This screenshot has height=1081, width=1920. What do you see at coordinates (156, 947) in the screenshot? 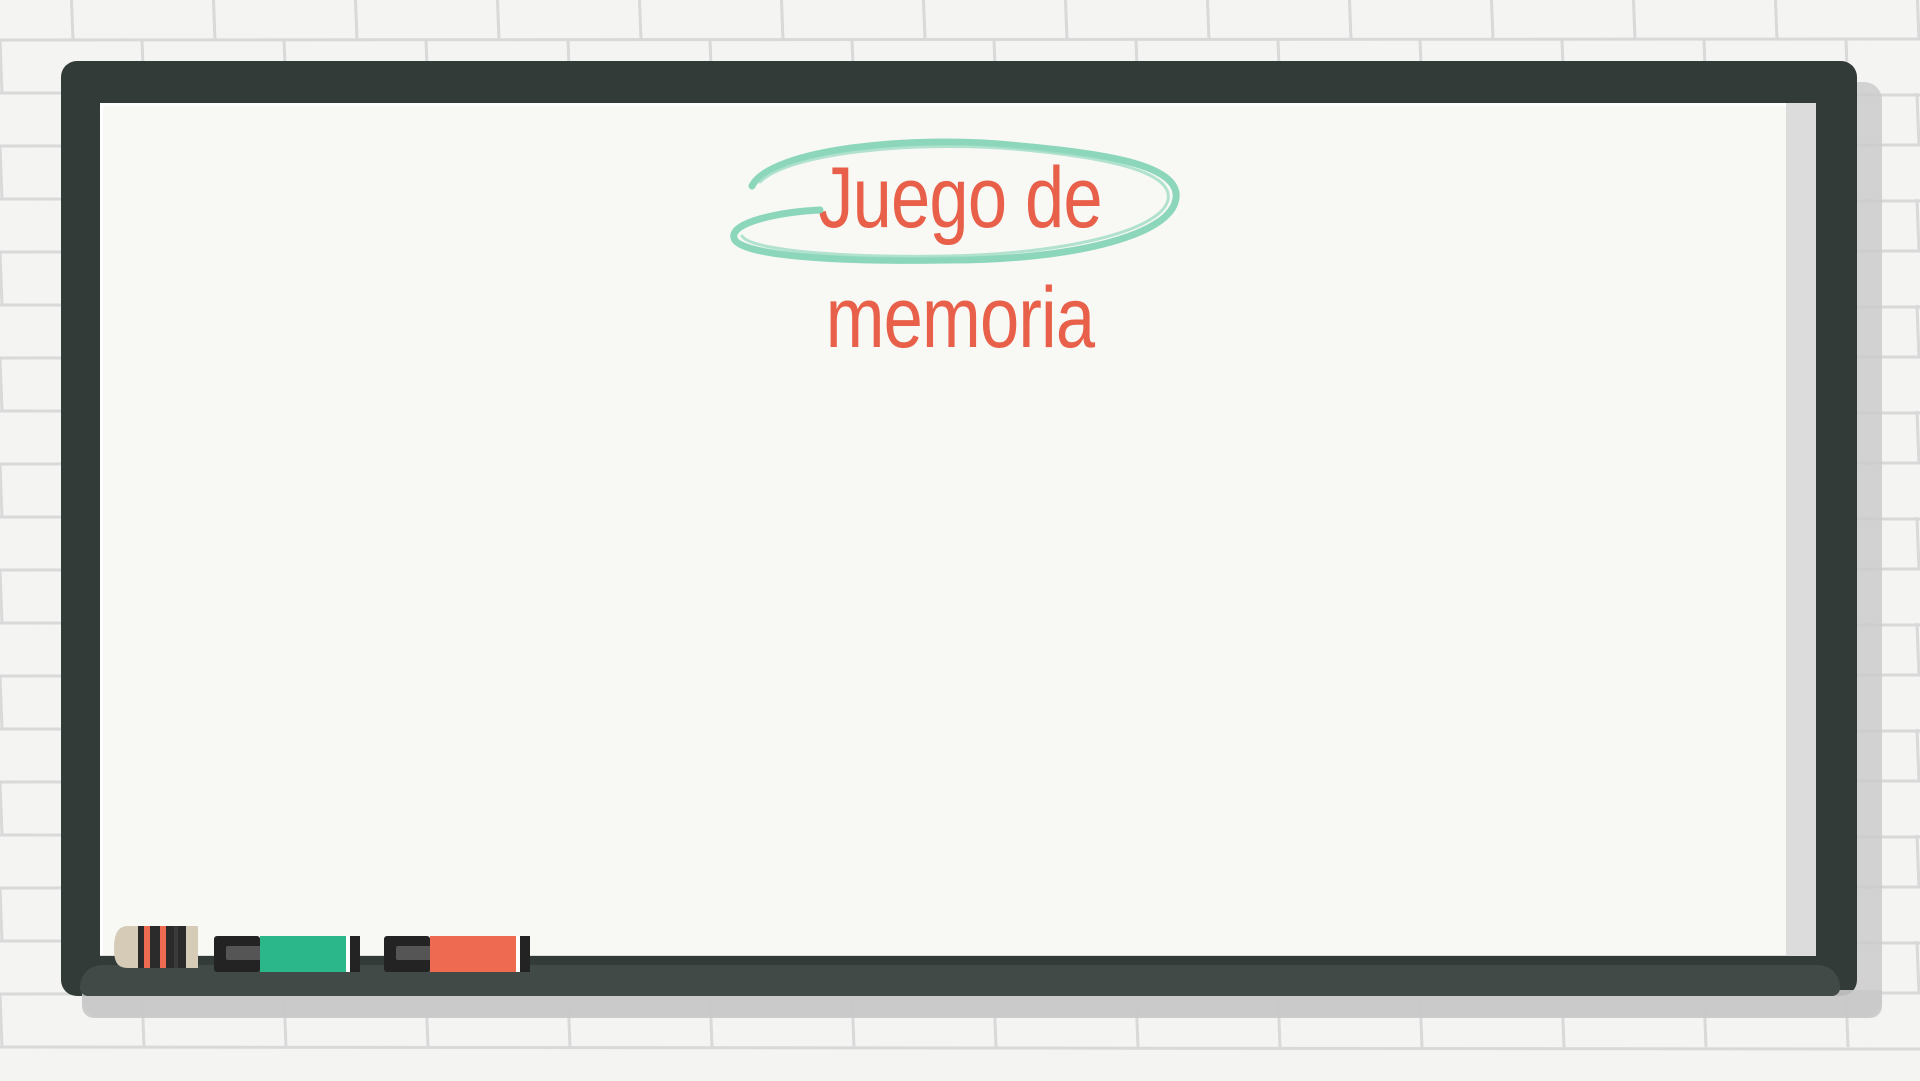
I see `eraser-icon` at bounding box center [156, 947].